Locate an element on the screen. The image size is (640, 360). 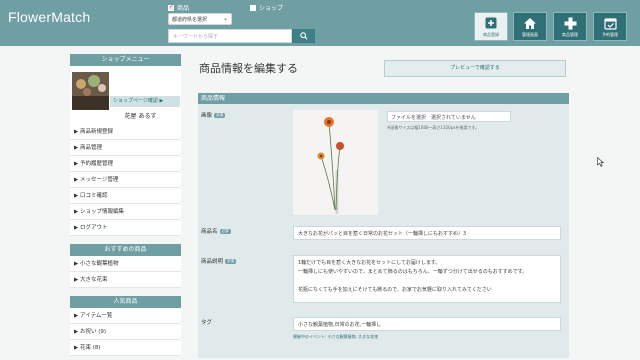
product-manage-label: 商品管理 is located at coordinates (570, 34).